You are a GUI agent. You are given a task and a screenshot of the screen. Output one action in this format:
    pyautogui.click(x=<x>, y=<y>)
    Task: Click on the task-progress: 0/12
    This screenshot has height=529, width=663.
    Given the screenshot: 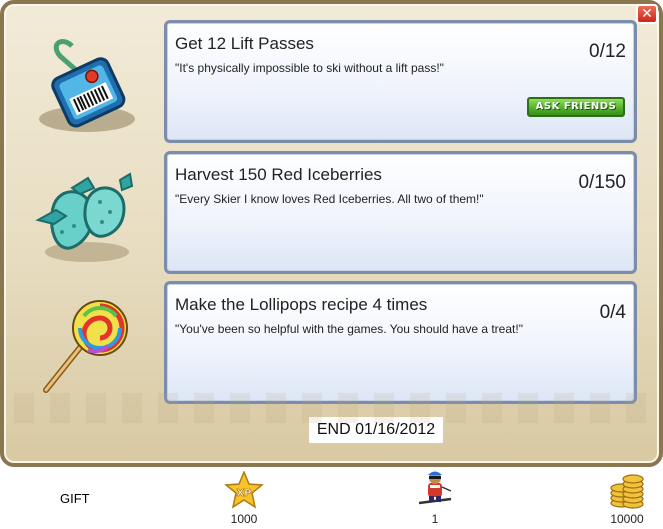 What is the action you would take?
    pyautogui.click(x=607, y=51)
    